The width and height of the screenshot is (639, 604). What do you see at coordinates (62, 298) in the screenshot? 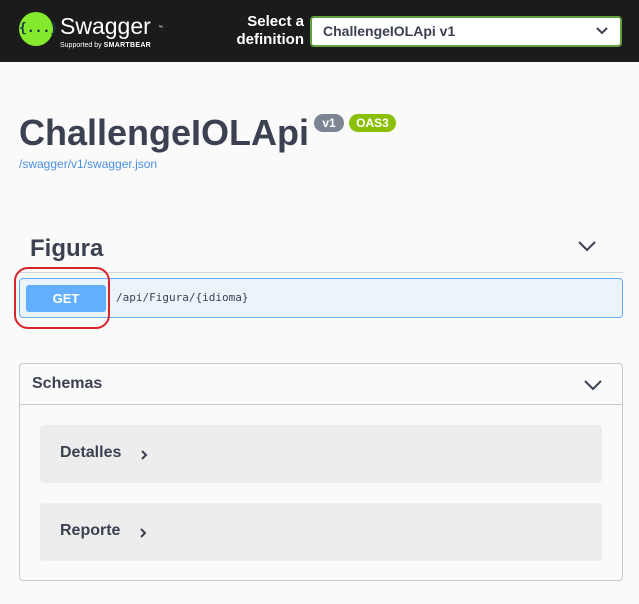
I see `highlight-annotation` at bounding box center [62, 298].